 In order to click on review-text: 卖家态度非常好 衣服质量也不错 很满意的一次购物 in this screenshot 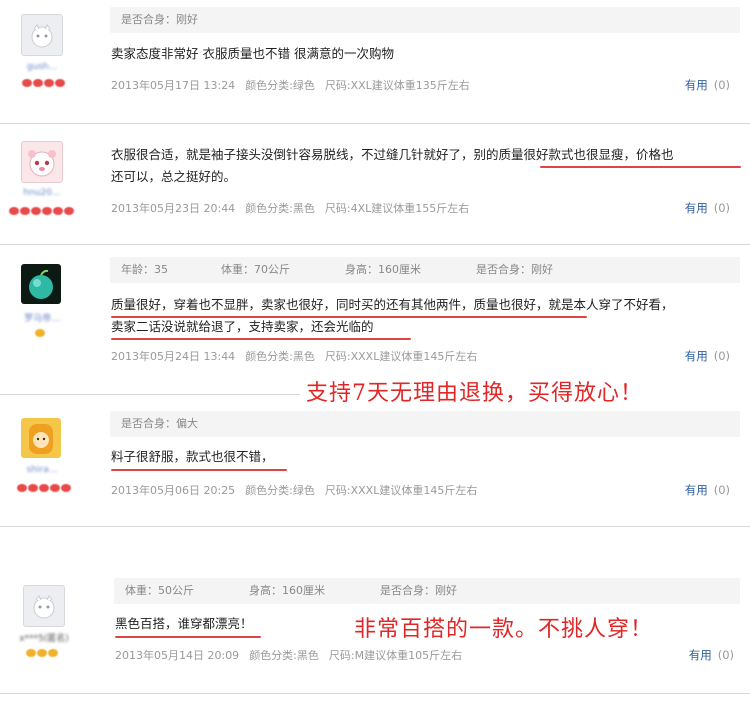, I will do `click(252, 53)`.